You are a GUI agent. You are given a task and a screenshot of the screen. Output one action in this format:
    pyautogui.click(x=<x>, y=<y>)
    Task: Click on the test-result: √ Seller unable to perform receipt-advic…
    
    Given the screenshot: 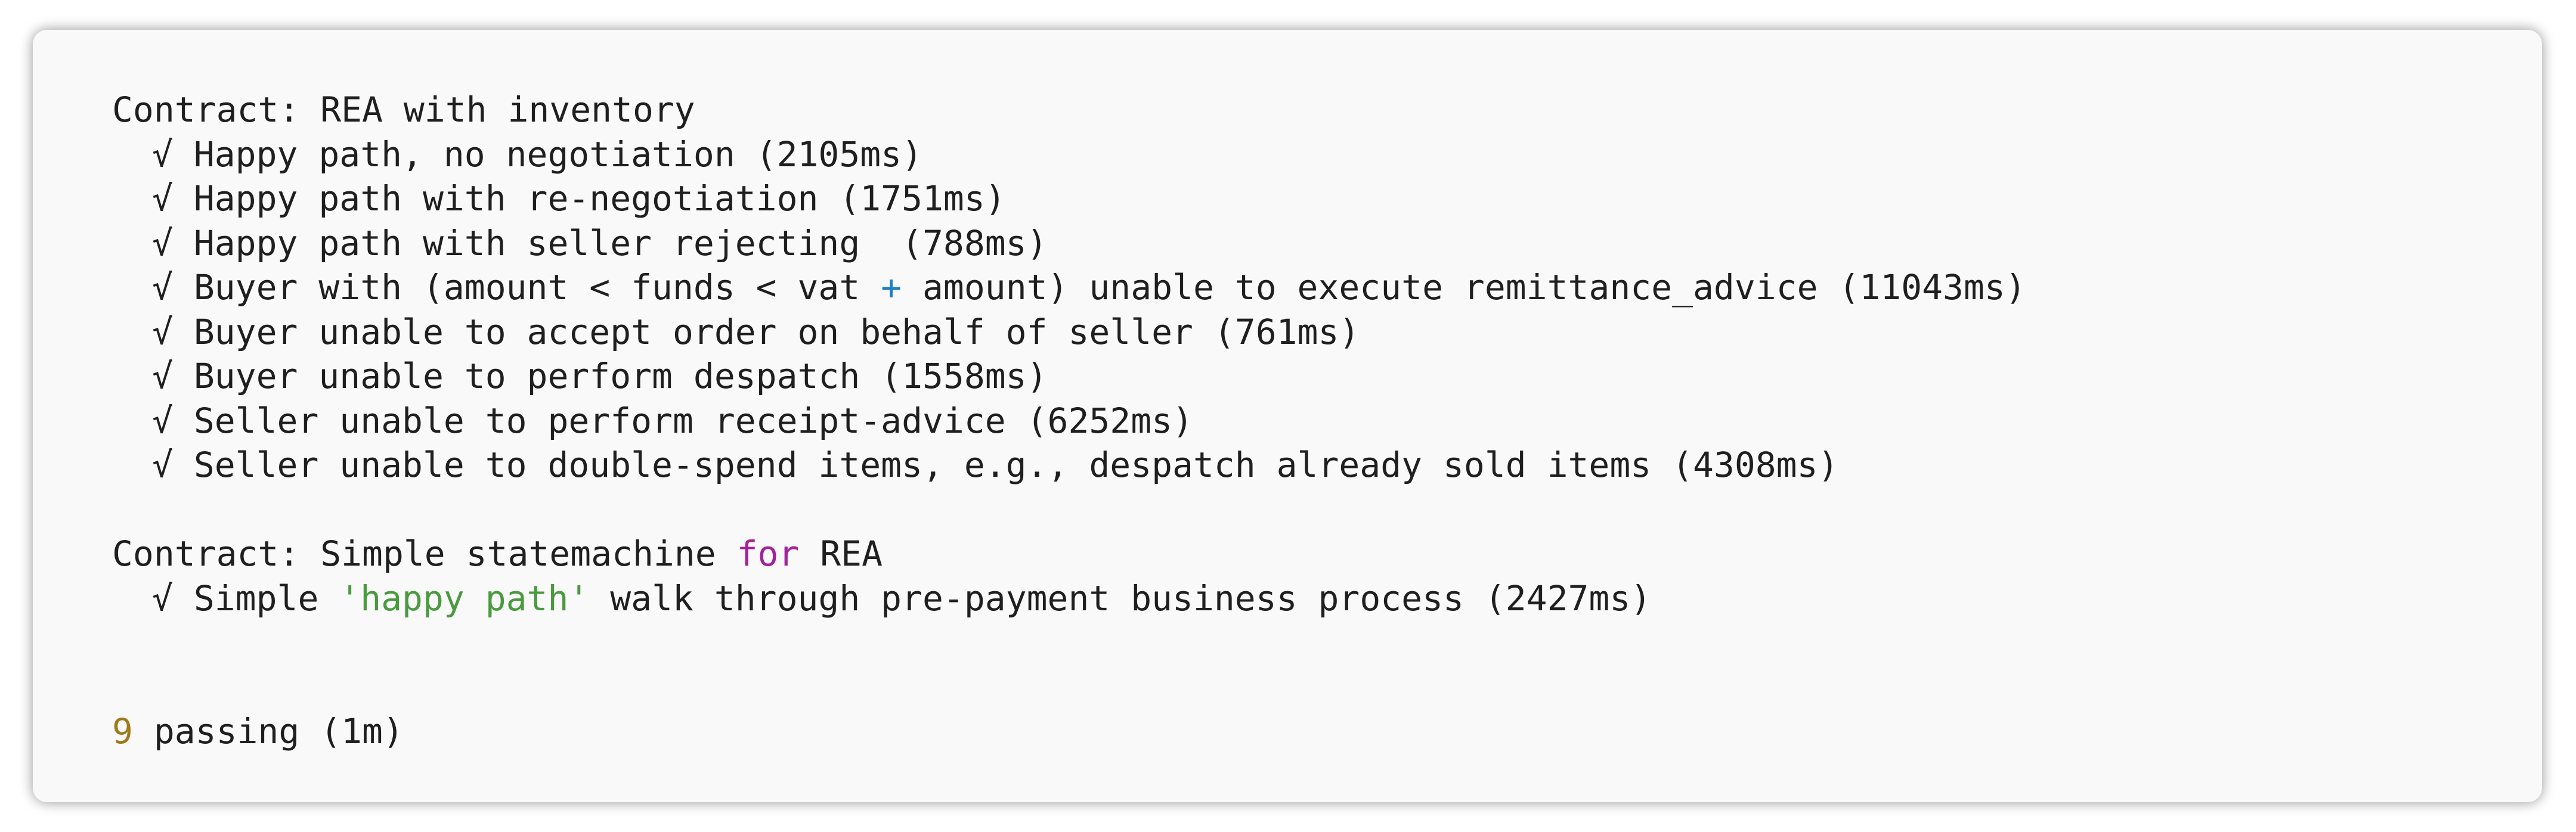 What is the action you would take?
    pyautogui.click(x=1327, y=421)
    